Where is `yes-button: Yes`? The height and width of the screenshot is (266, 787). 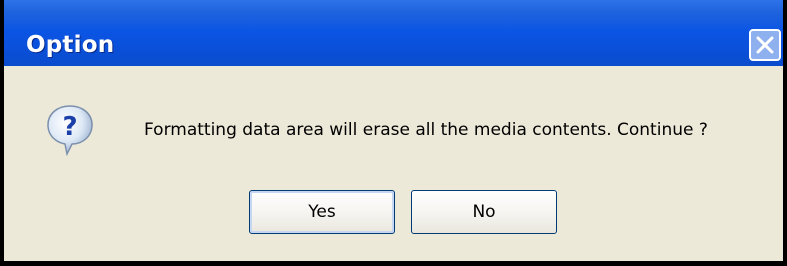
yes-button: Yes is located at coordinates (322, 212).